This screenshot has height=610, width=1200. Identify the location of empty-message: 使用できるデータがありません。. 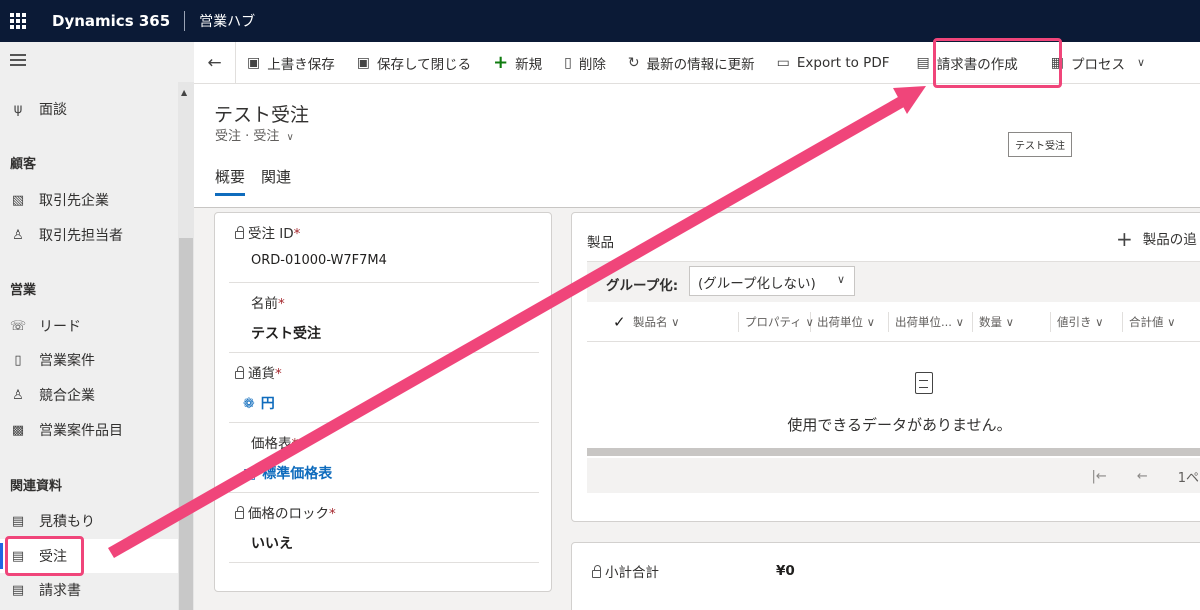
(899, 425).